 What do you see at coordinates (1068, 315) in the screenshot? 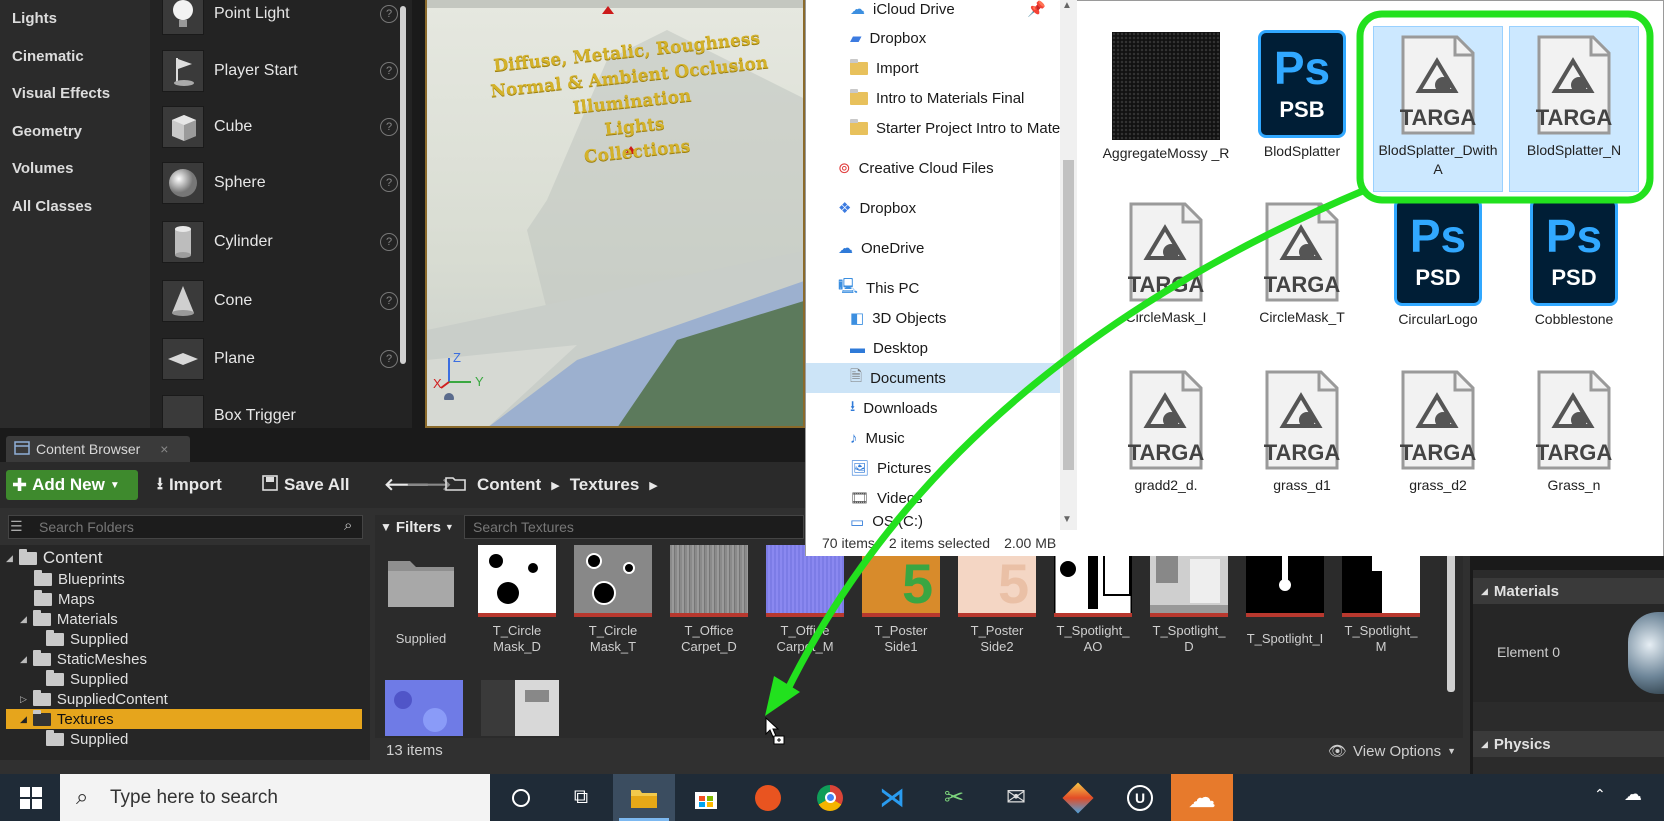
I see `navigation-scroll-thumb` at bounding box center [1068, 315].